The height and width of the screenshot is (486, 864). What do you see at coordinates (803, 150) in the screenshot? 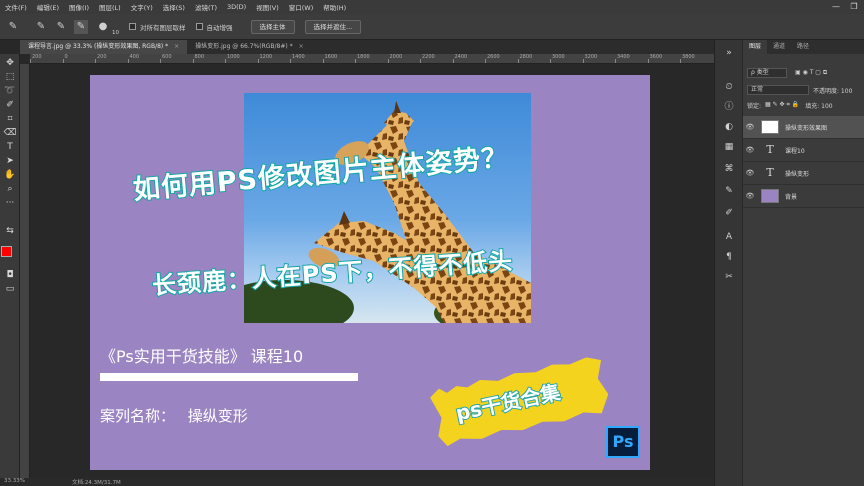
I see `layer-row: 👁 T 课程10` at bounding box center [803, 150].